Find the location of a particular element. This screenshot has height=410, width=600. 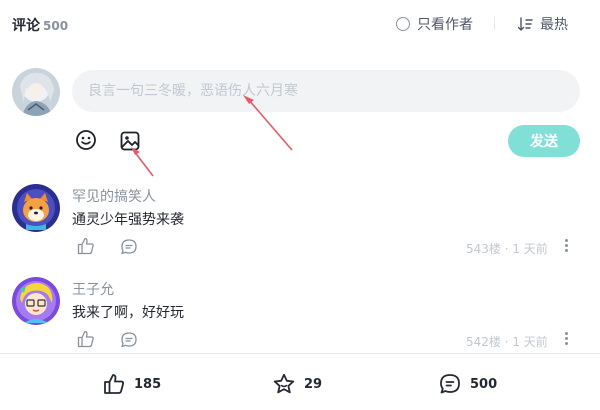

only-author-toggle: 只看作者 is located at coordinates (434, 24).